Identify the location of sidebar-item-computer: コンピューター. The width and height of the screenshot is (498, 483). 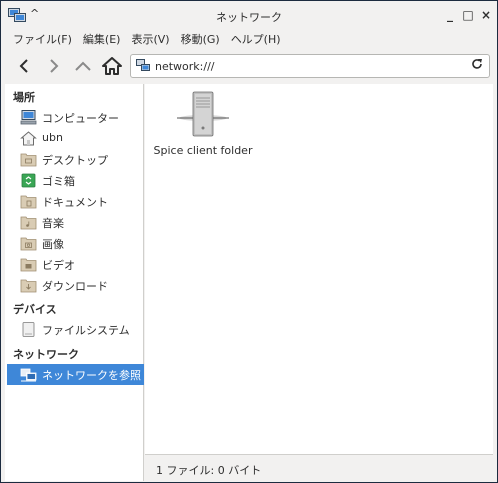
(75, 117).